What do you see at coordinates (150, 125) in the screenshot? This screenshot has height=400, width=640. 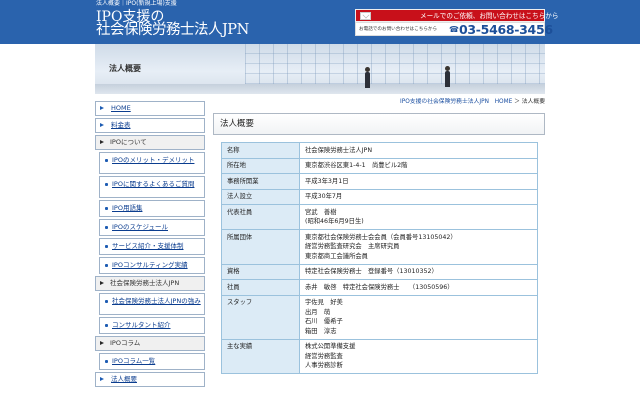 I see `sidebar-item-pricing: 料金表` at bounding box center [150, 125].